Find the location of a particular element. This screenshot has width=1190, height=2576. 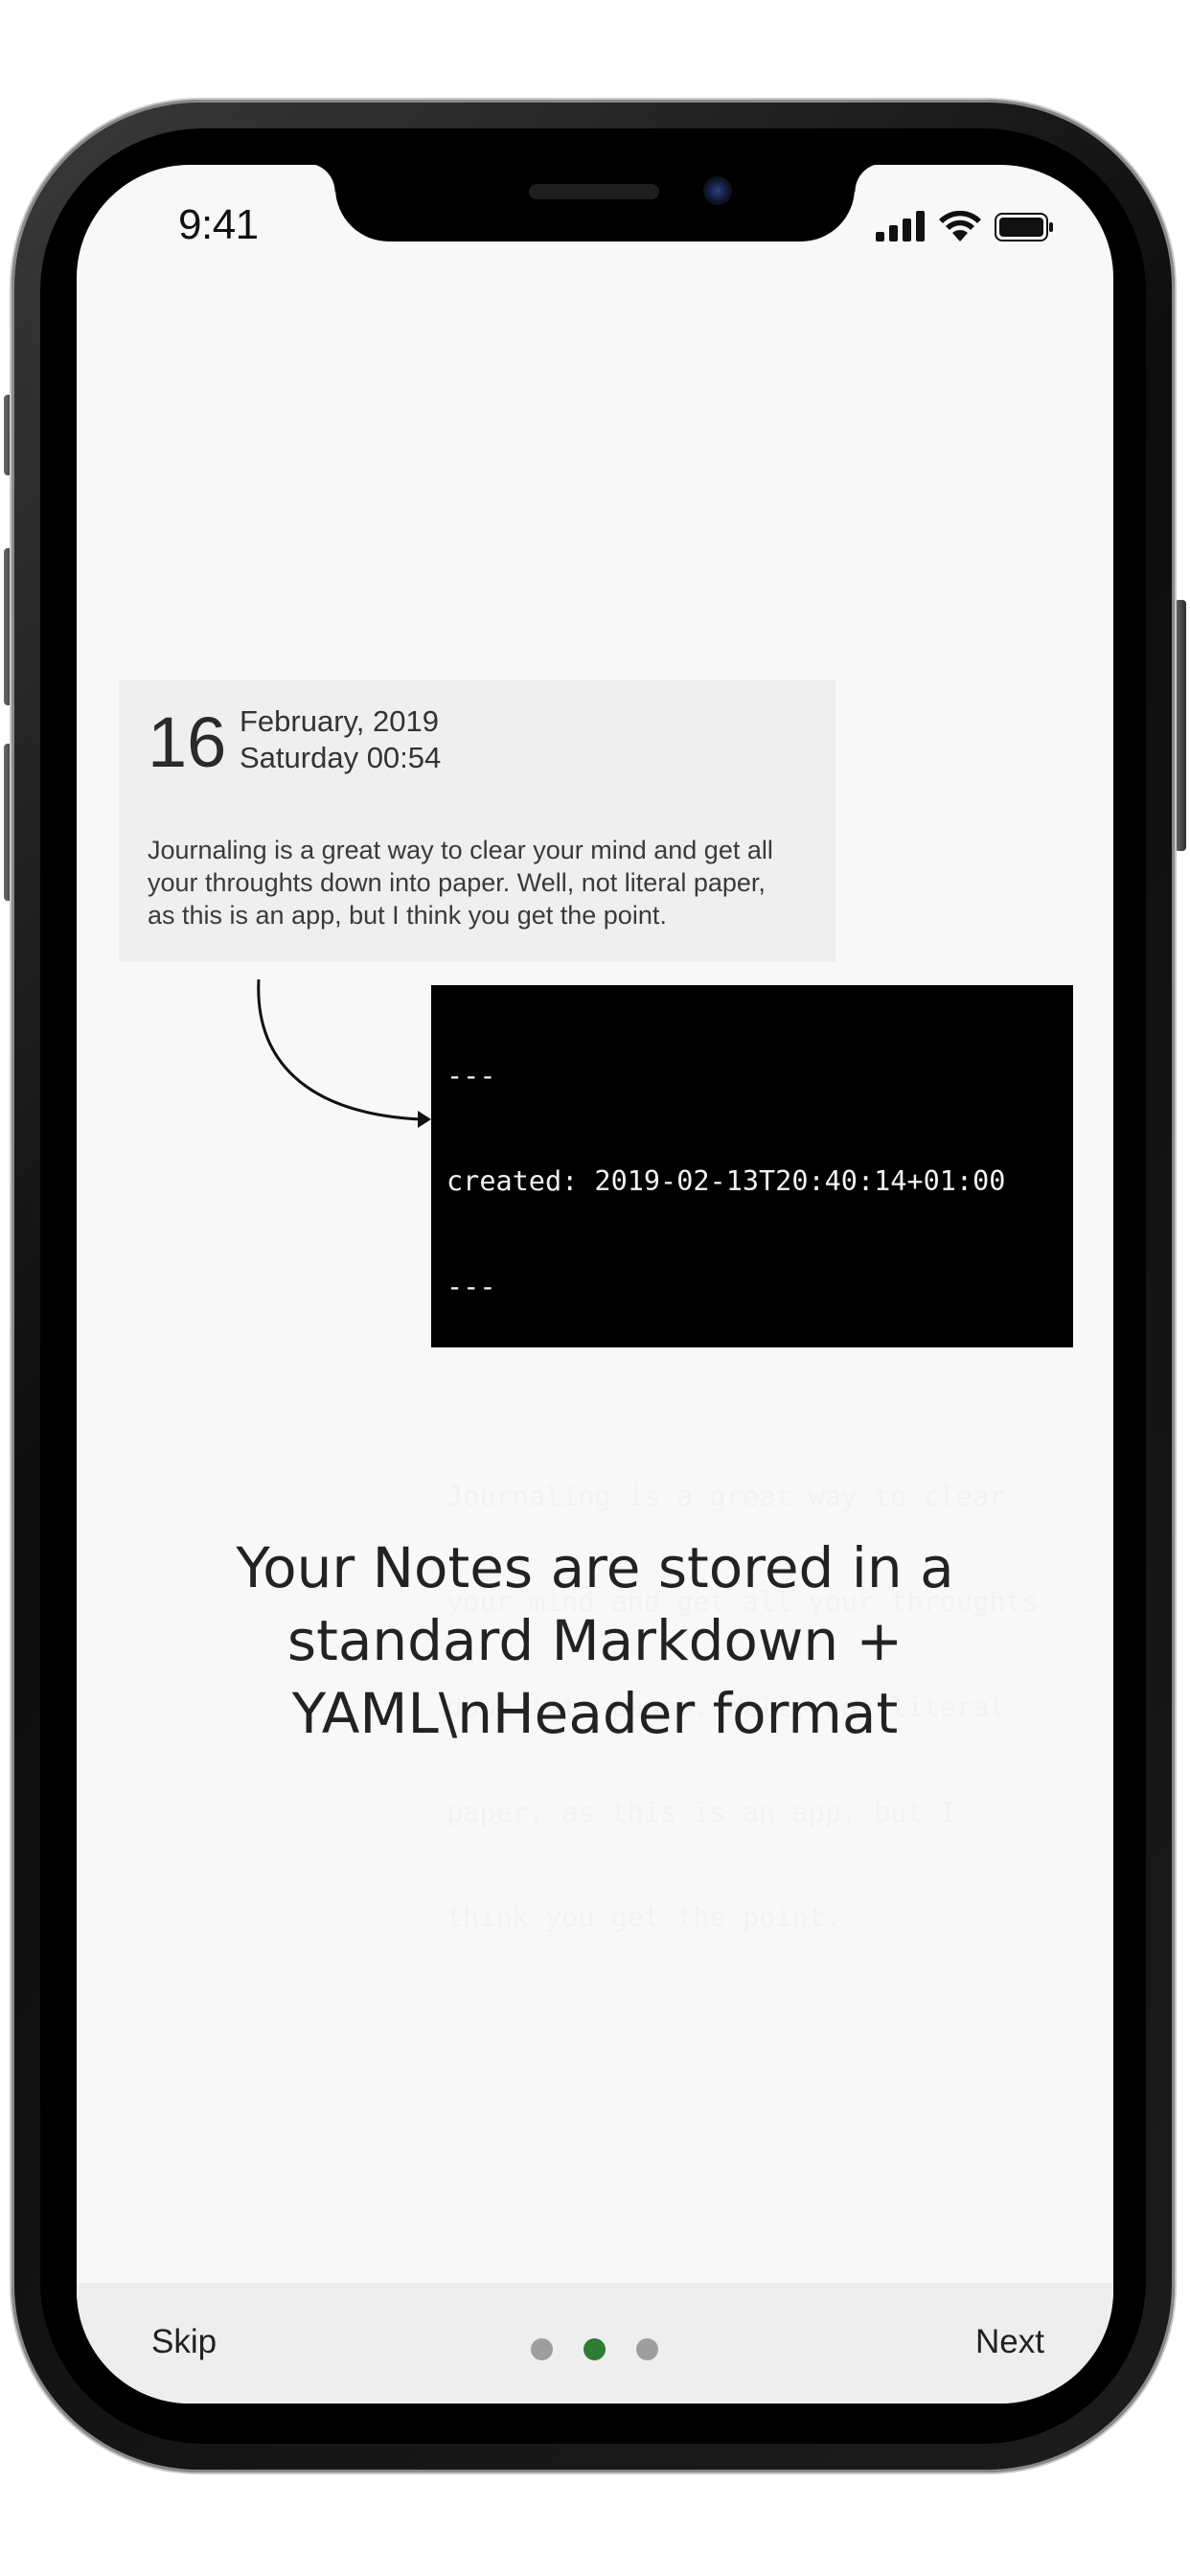

entry-month-year: February, 2019 is located at coordinates (340, 721).